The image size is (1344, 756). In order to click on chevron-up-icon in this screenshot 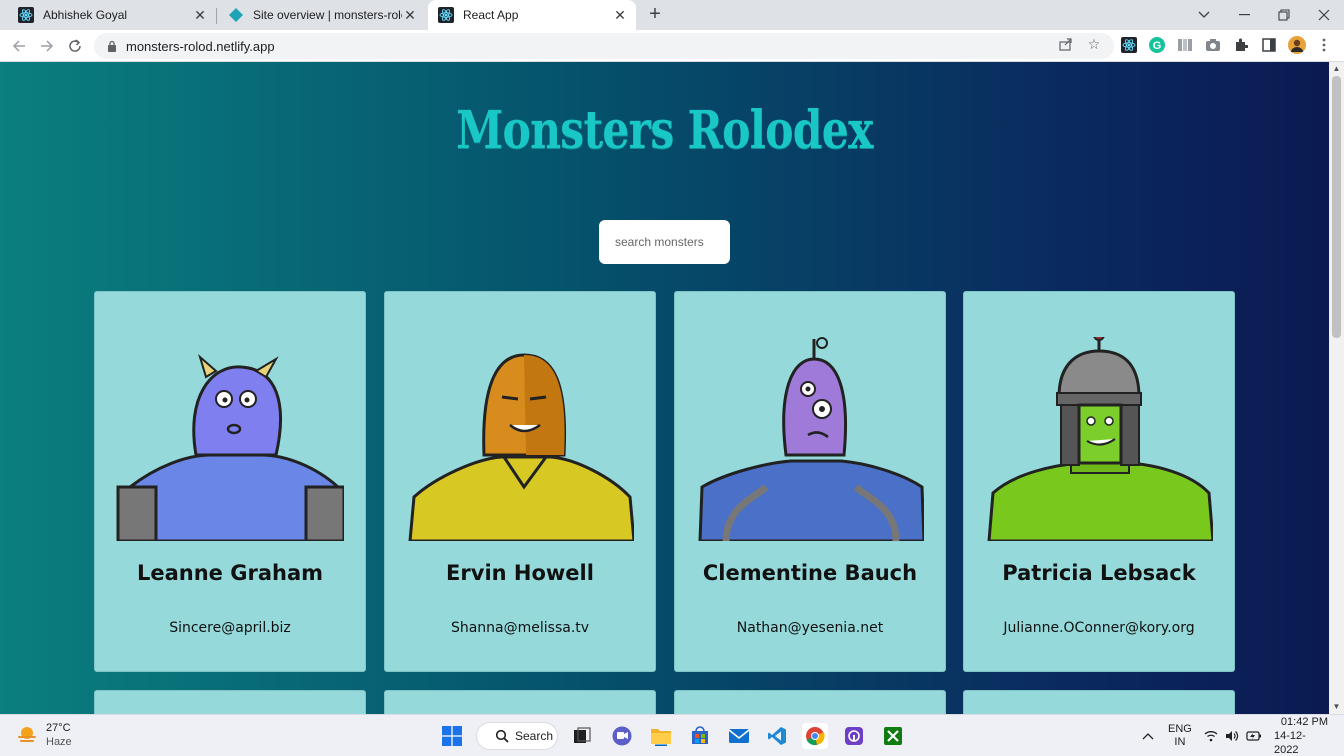, I will do `click(1148, 736)`.